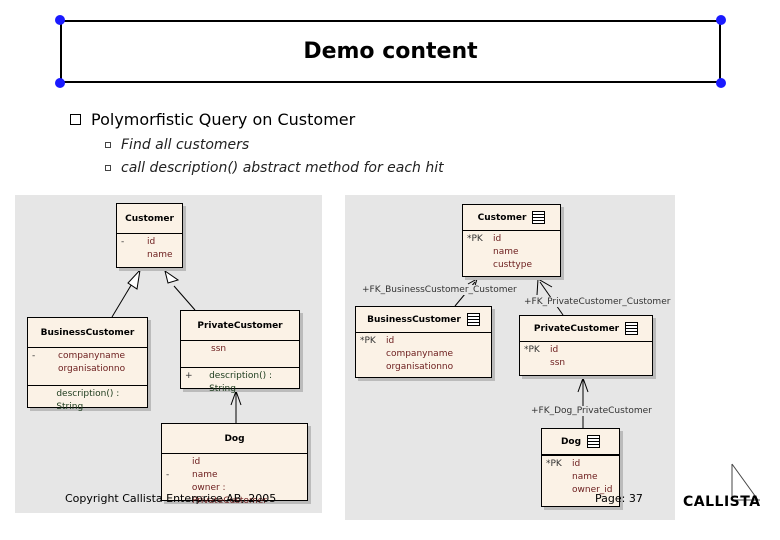 The height and width of the screenshot is (540, 780). I want to click on fk-label: +FK_Dog_PrivateCustomer, so click(591, 411).